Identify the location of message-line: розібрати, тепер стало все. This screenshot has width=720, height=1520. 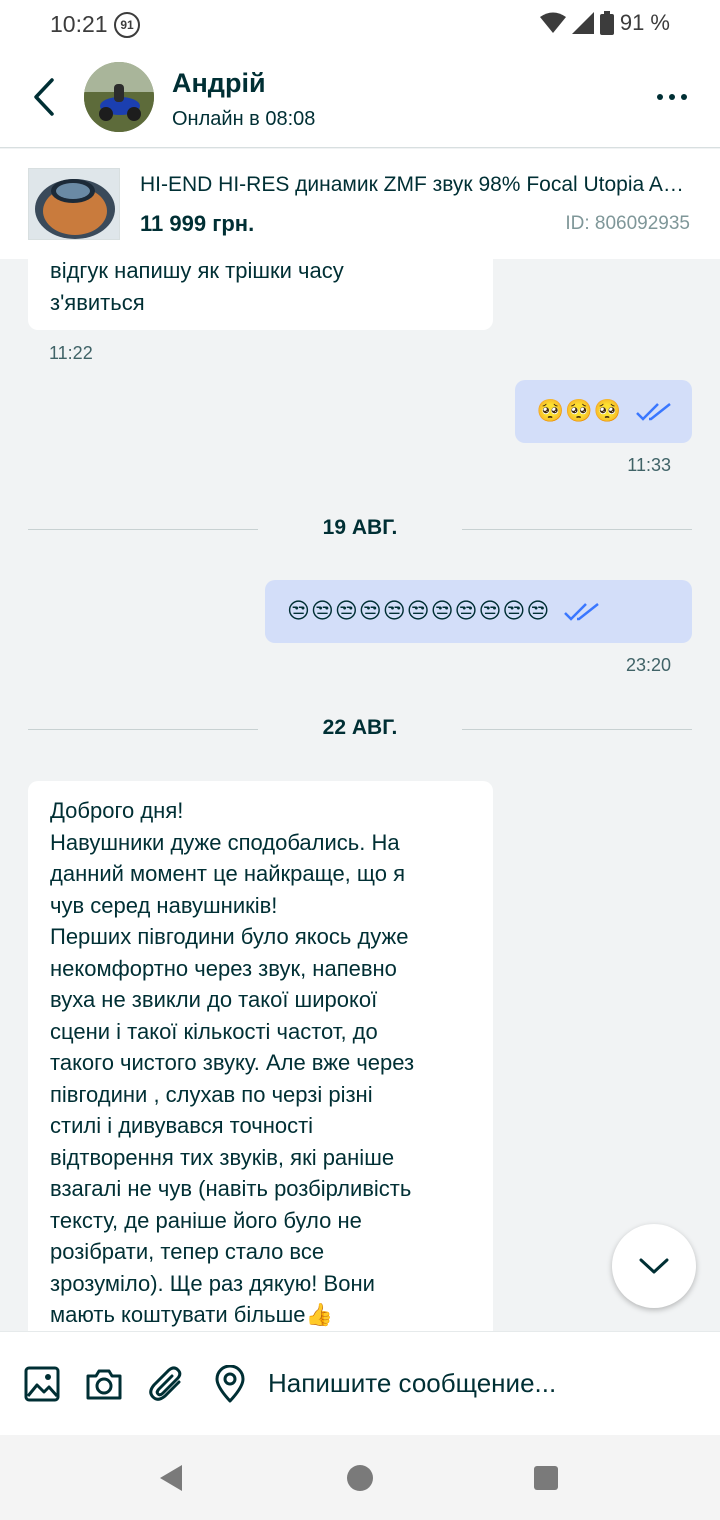
(187, 1251).